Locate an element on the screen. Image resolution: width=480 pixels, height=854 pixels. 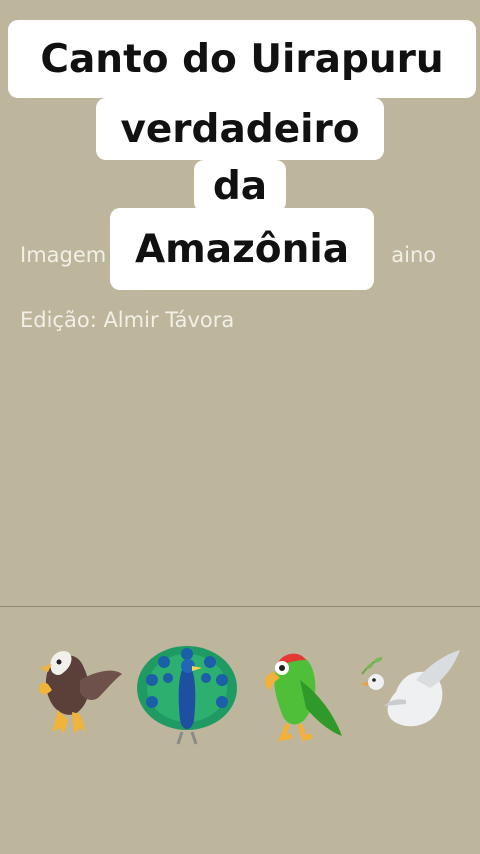
title-line-4: Amazônia is located at coordinates (242, 249).